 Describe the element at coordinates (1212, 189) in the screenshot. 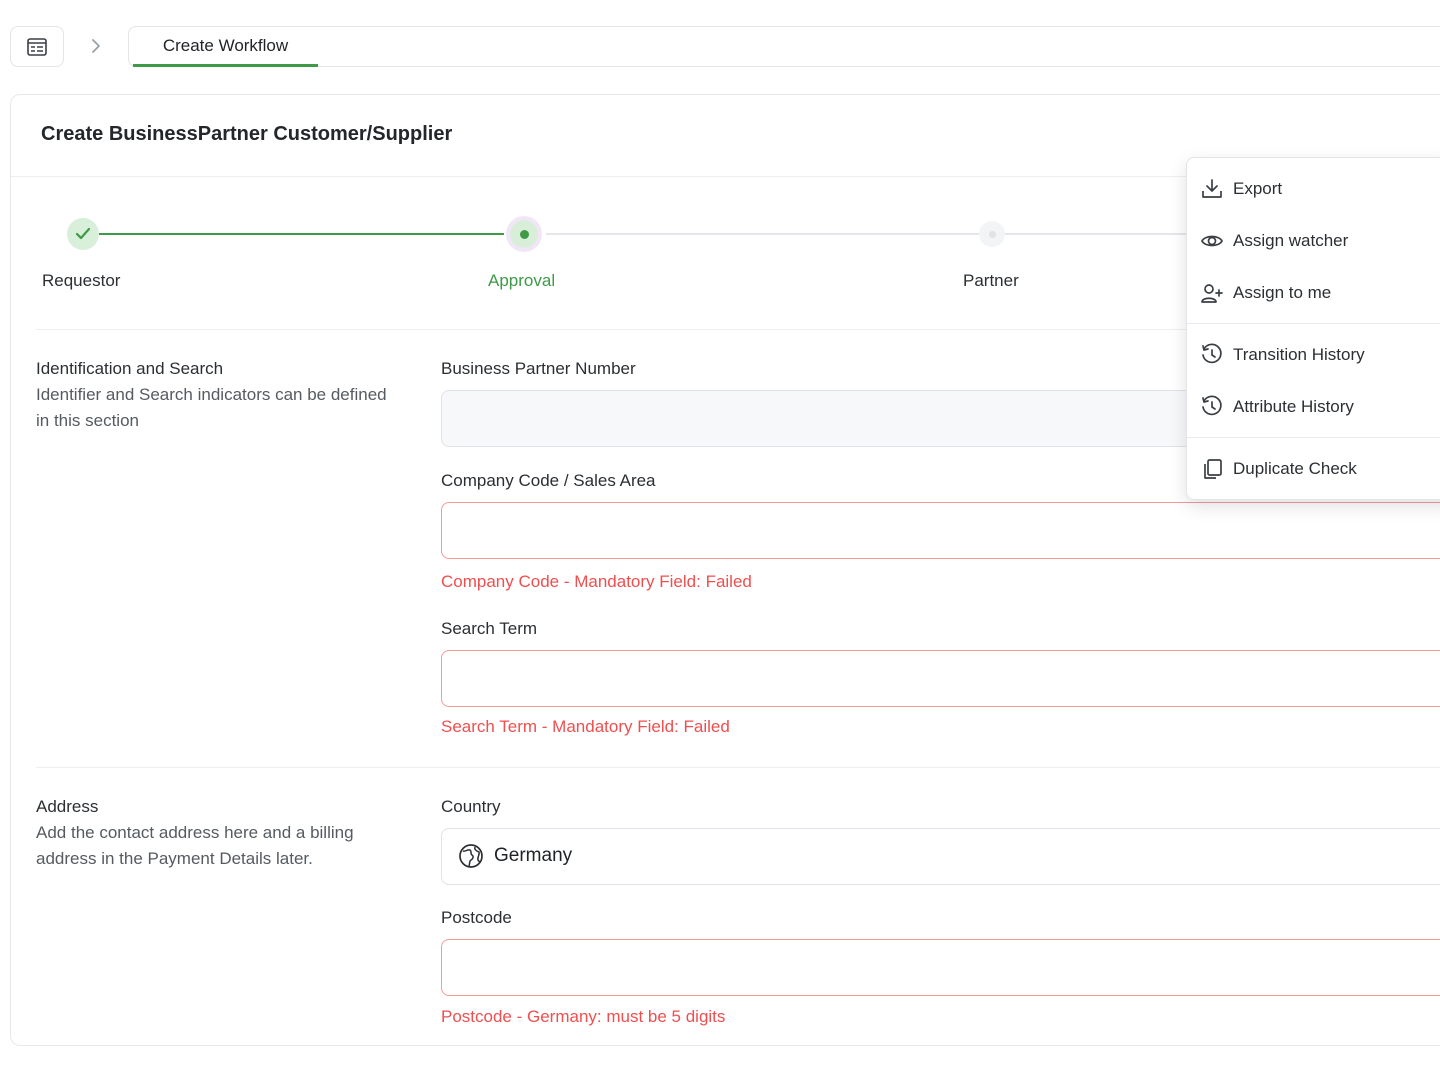

I see `download-icon` at that location.